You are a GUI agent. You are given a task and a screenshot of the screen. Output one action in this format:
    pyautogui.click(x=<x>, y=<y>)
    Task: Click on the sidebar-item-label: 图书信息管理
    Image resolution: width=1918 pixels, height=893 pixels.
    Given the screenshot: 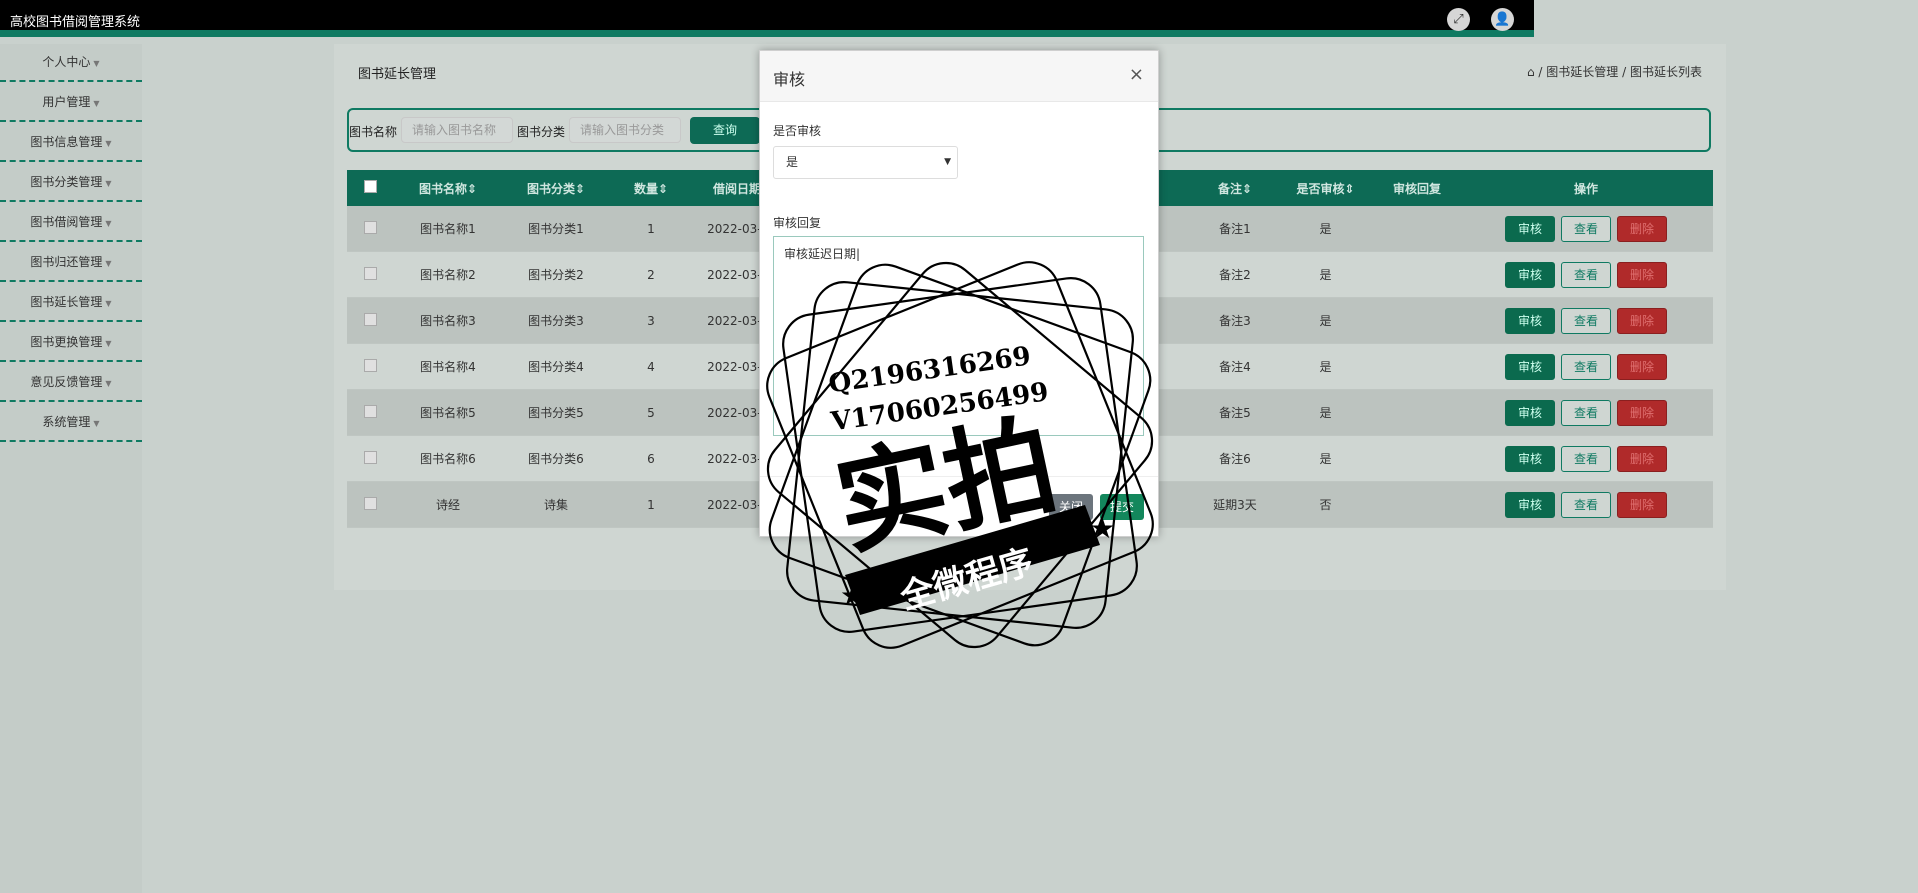 What is the action you would take?
    pyautogui.click(x=66, y=142)
    